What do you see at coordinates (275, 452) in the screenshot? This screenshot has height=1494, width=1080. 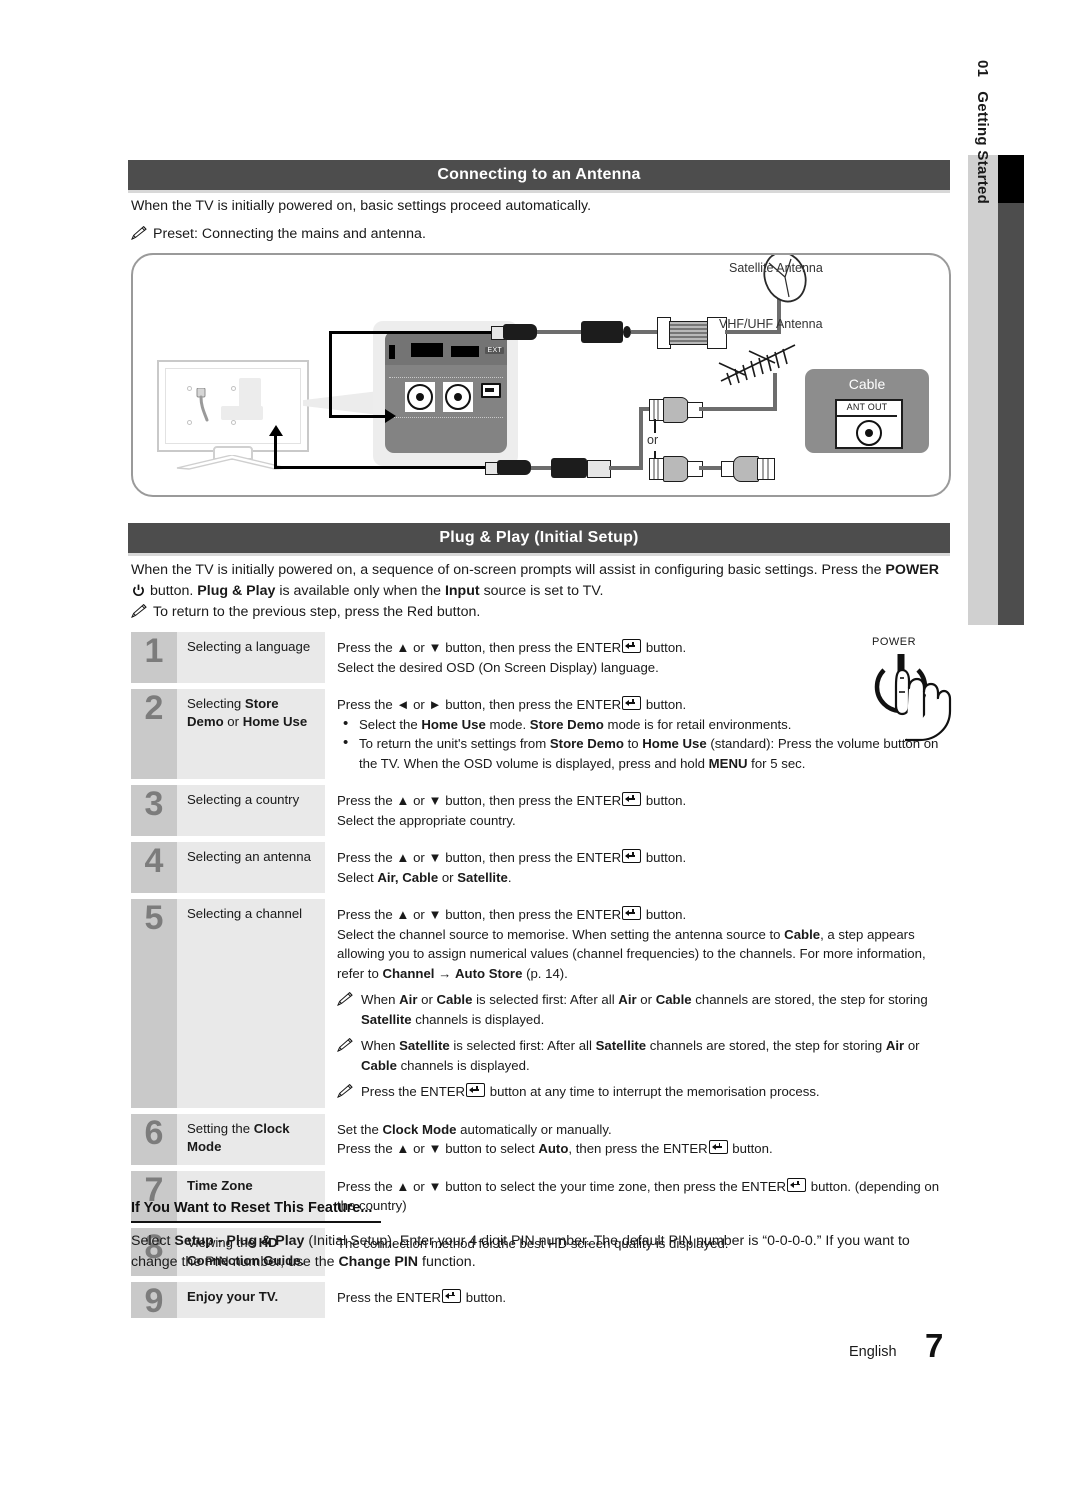 I see `wire-jack2-riser` at bounding box center [275, 452].